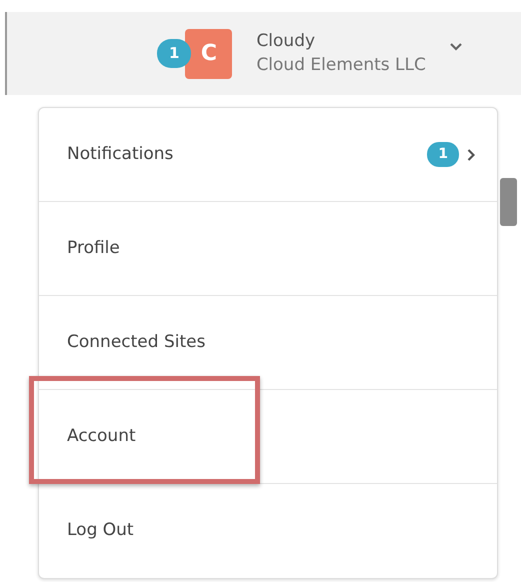 The width and height of the screenshot is (521, 582). I want to click on avatar: C, so click(208, 53).